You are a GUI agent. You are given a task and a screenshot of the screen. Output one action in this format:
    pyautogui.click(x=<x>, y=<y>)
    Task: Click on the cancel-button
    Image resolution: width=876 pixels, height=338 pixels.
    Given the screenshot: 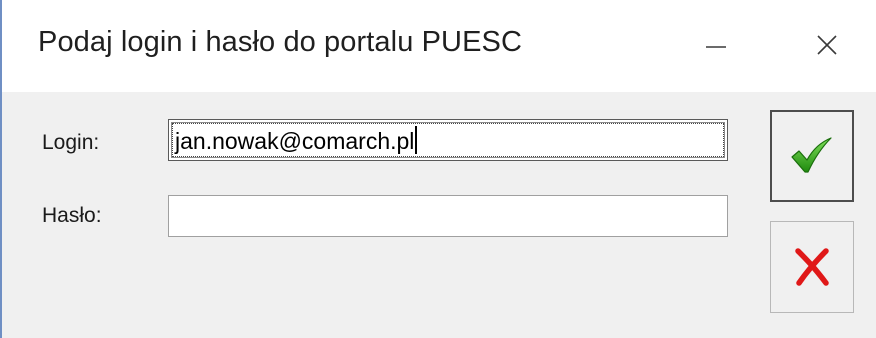 What is the action you would take?
    pyautogui.click(x=812, y=267)
    